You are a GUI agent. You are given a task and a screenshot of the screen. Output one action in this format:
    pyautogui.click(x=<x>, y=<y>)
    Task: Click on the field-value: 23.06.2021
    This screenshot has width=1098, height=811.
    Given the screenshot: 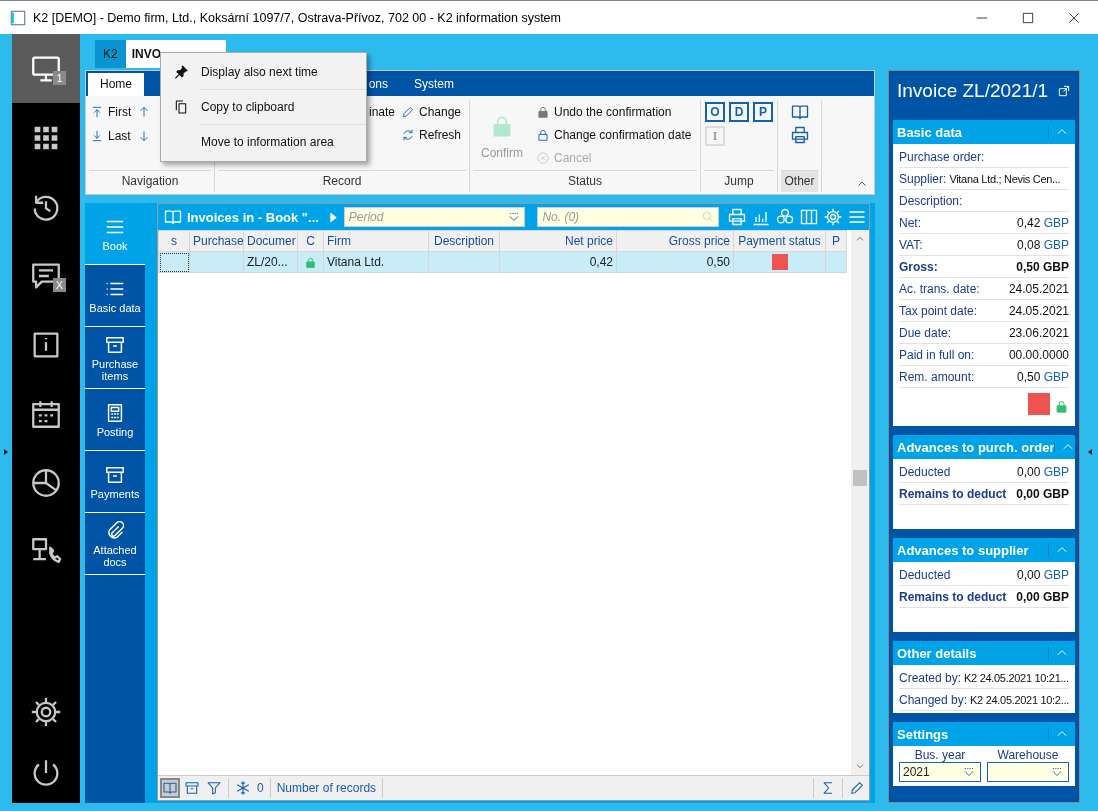 What is the action you would take?
    pyautogui.click(x=1038, y=332)
    